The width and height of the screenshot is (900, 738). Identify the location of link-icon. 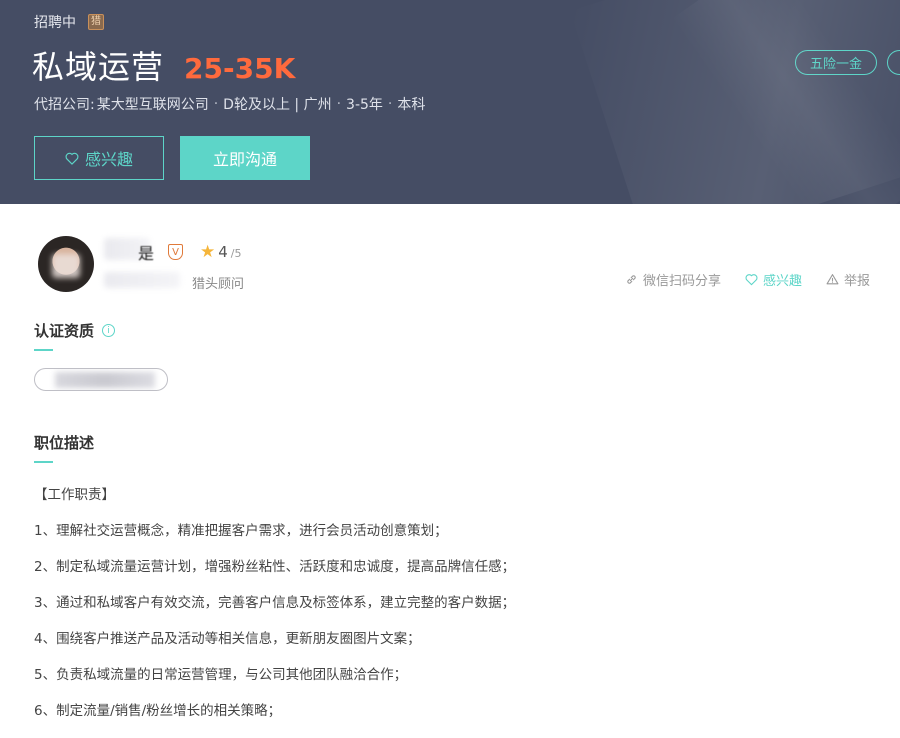
(631, 279).